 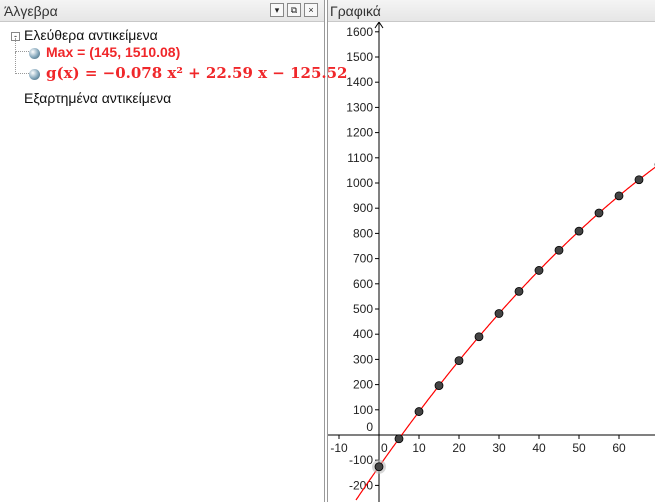 What do you see at coordinates (359, 82) in the screenshot?
I see `y-tick-label: 1400` at bounding box center [359, 82].